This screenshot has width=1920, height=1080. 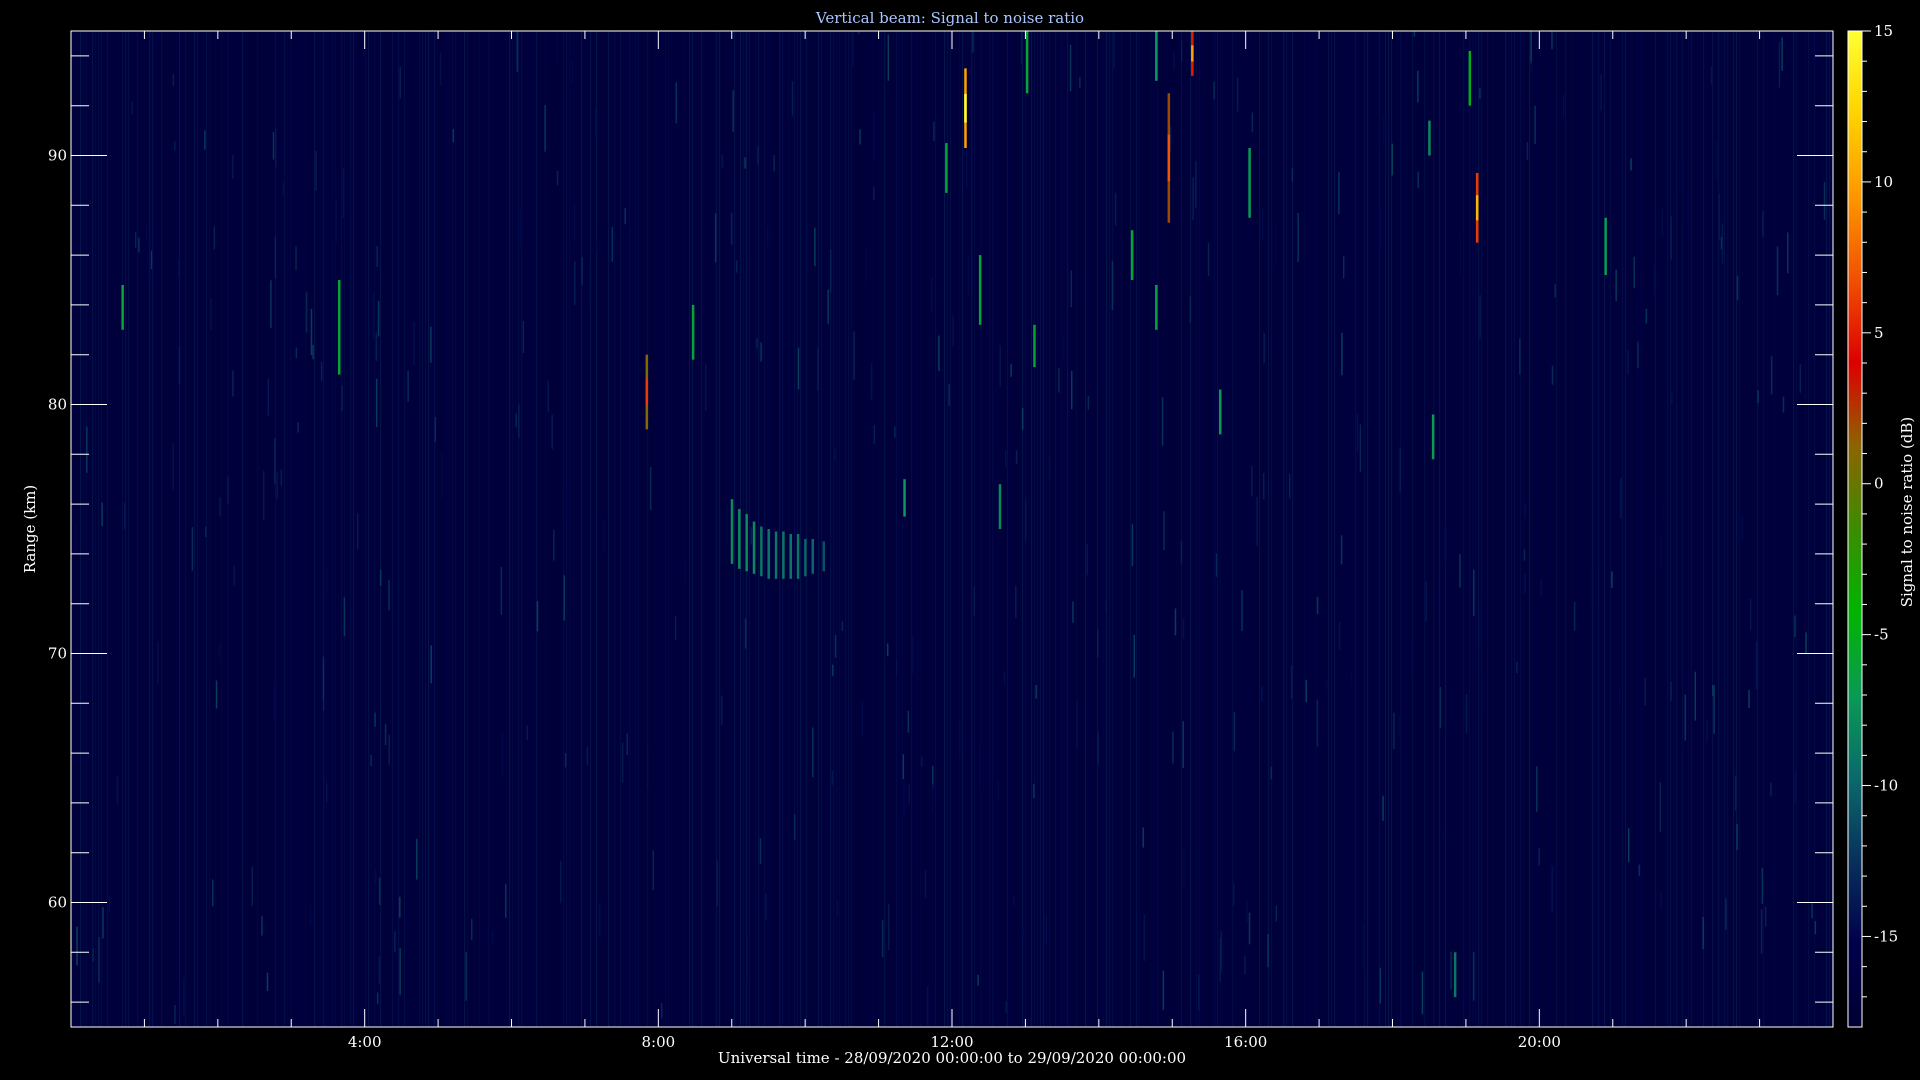 I want to click on echo-streak-core, so click(x=1192, y=53).